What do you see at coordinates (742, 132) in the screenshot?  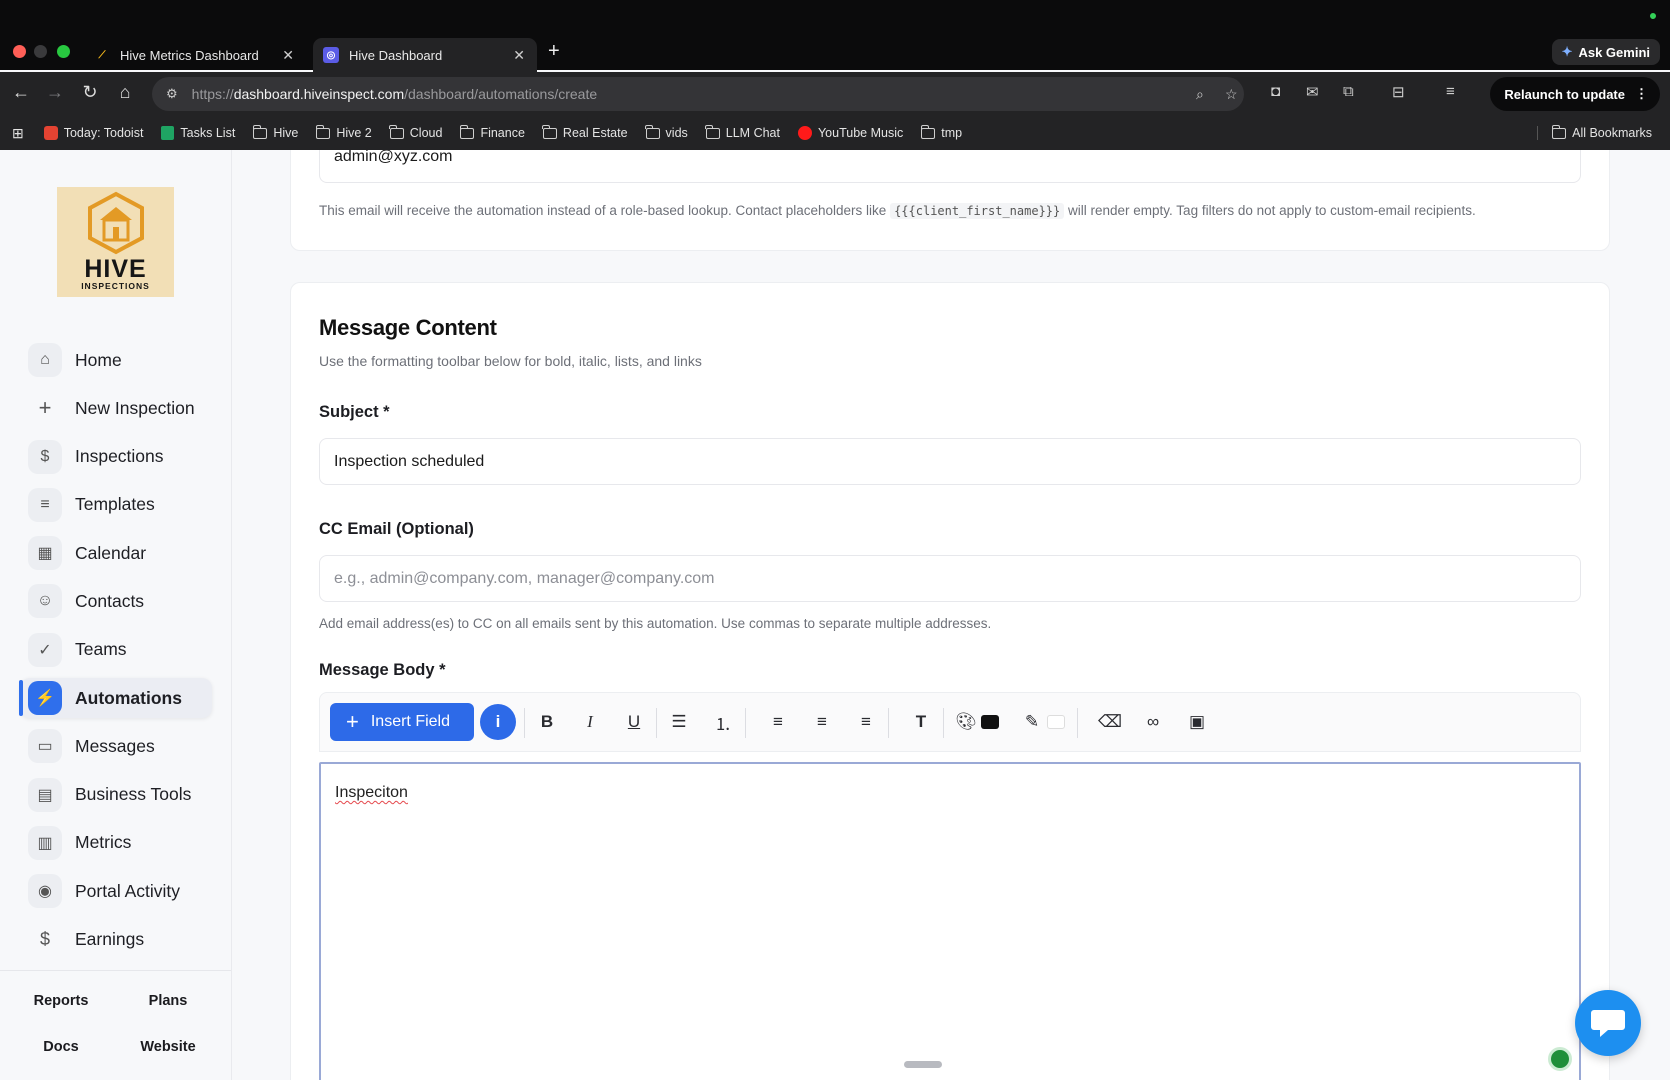 I see `bookmark-llm-chat: LLM Chat` at bounding box center [742, 132].